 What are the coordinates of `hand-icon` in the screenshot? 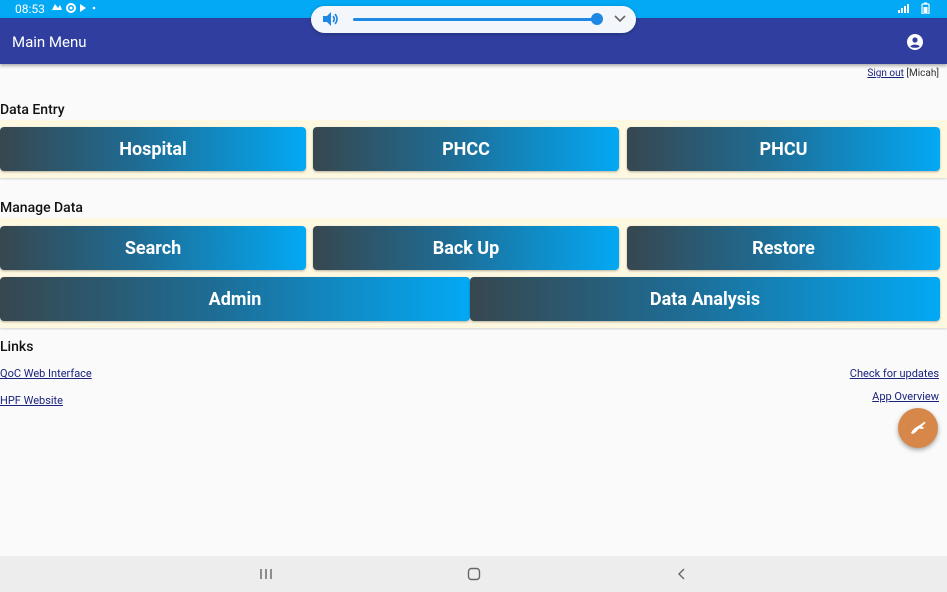 It's located at (918, 427).